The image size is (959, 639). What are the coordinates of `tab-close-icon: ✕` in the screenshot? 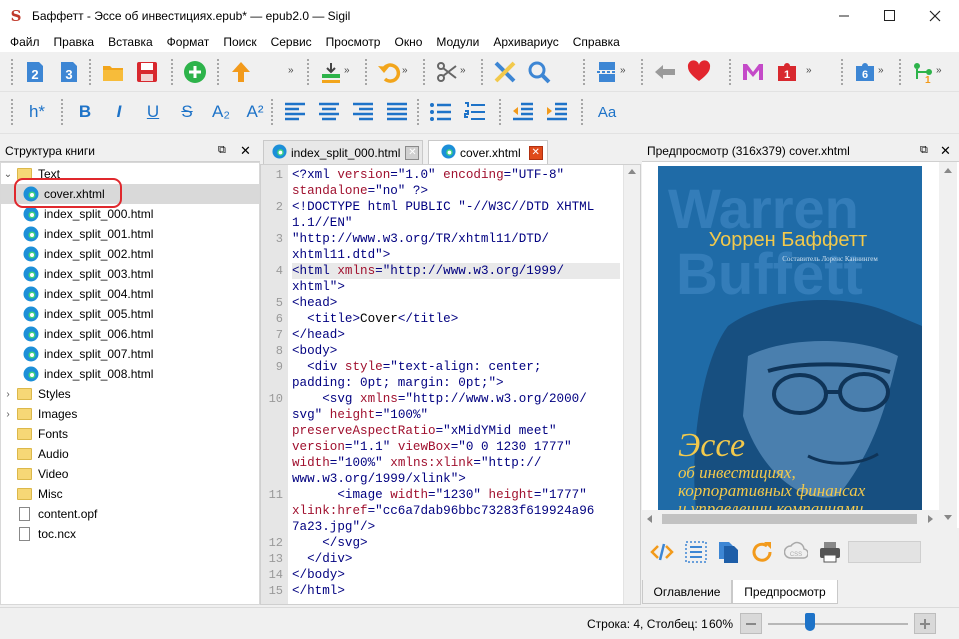 It's located at (535, 153).